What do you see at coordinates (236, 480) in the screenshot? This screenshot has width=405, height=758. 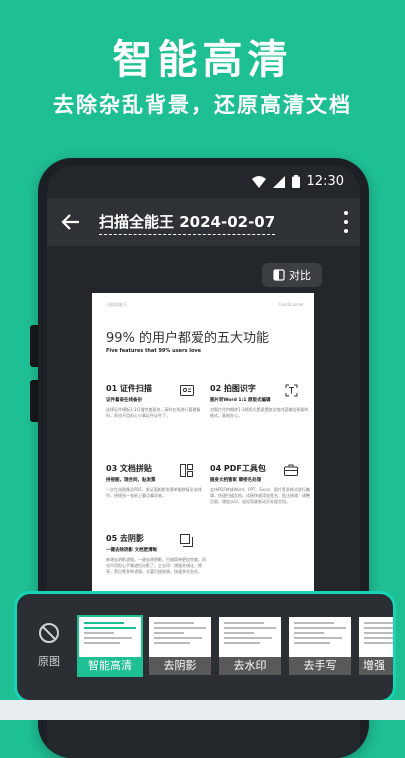 I see `feature-subtitle: 随身文档管家 康密名处理` at bounding box center [236, 480].